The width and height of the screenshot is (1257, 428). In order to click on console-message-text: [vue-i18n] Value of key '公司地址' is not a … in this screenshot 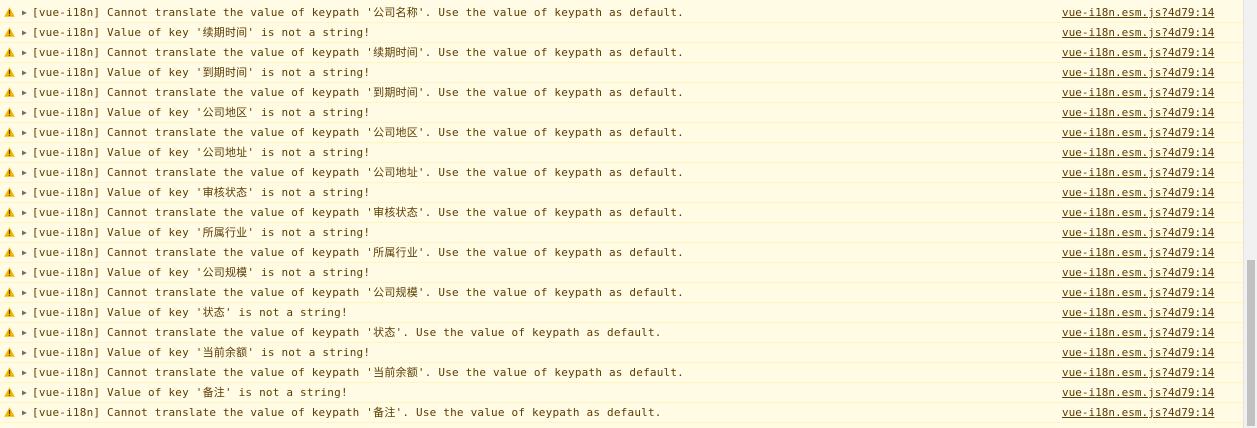, I will do `click(201, 152)`.